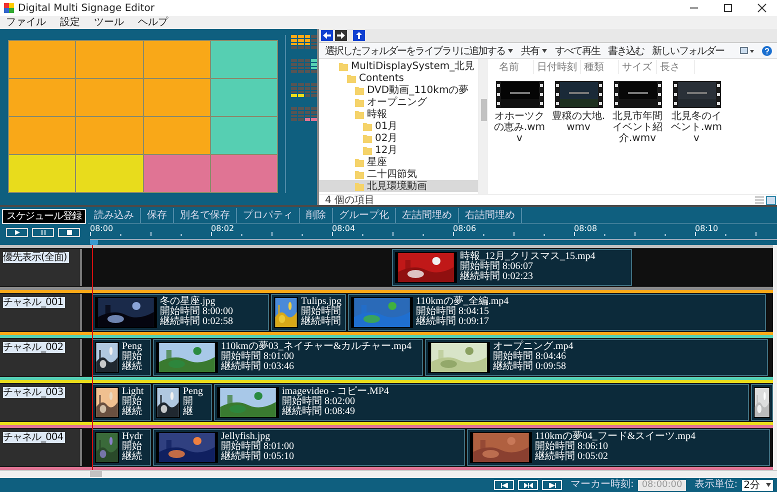  What do you see at coordinates (109, 22) in the screenshot?
I see `menu-item: ツール` at bounding box center [109, 22].